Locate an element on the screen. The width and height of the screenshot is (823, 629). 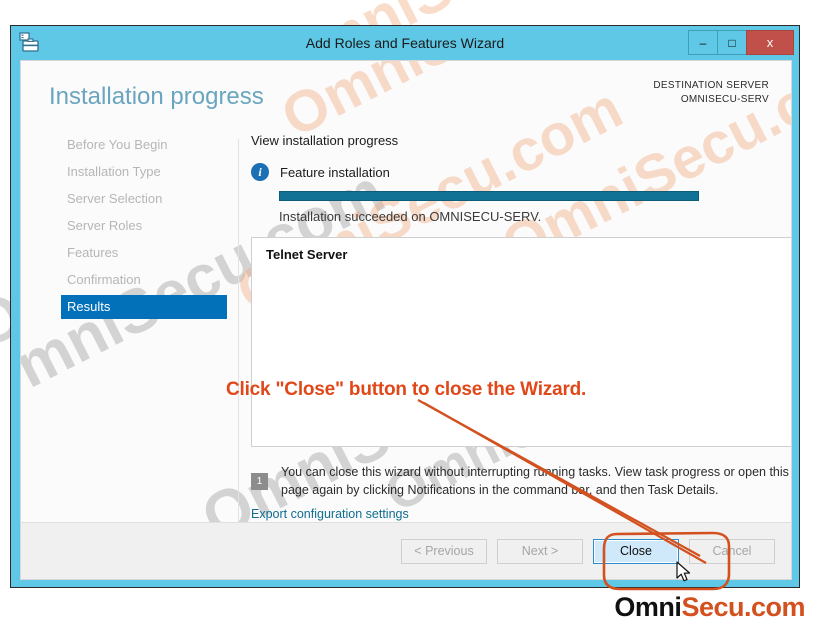
cancel-button: Cancel is located at coordinates (732, 551).